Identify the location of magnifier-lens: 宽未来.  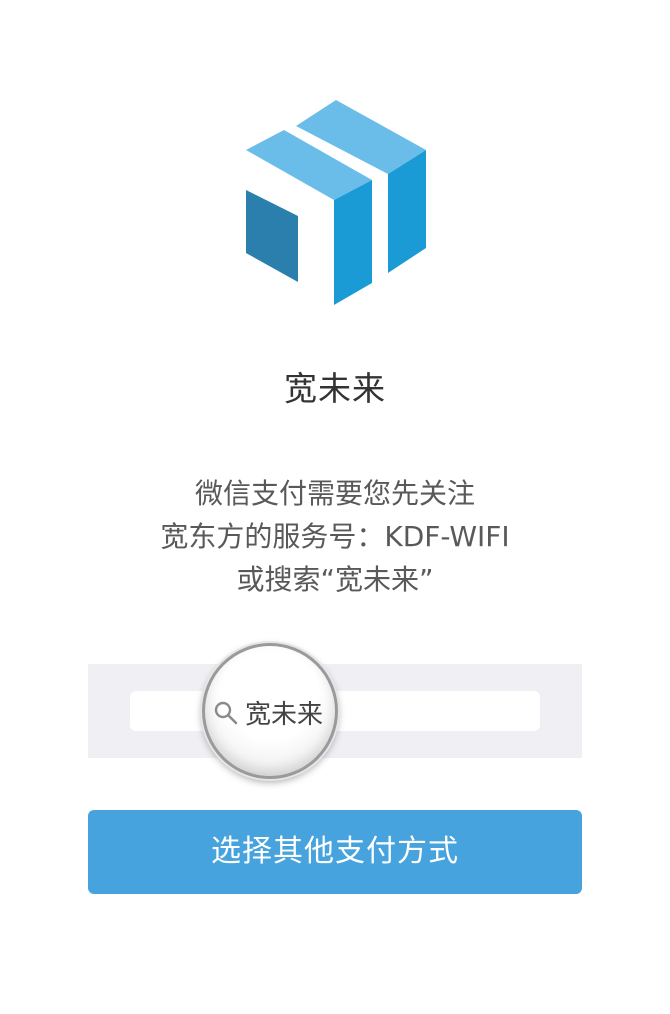
(270, 711).